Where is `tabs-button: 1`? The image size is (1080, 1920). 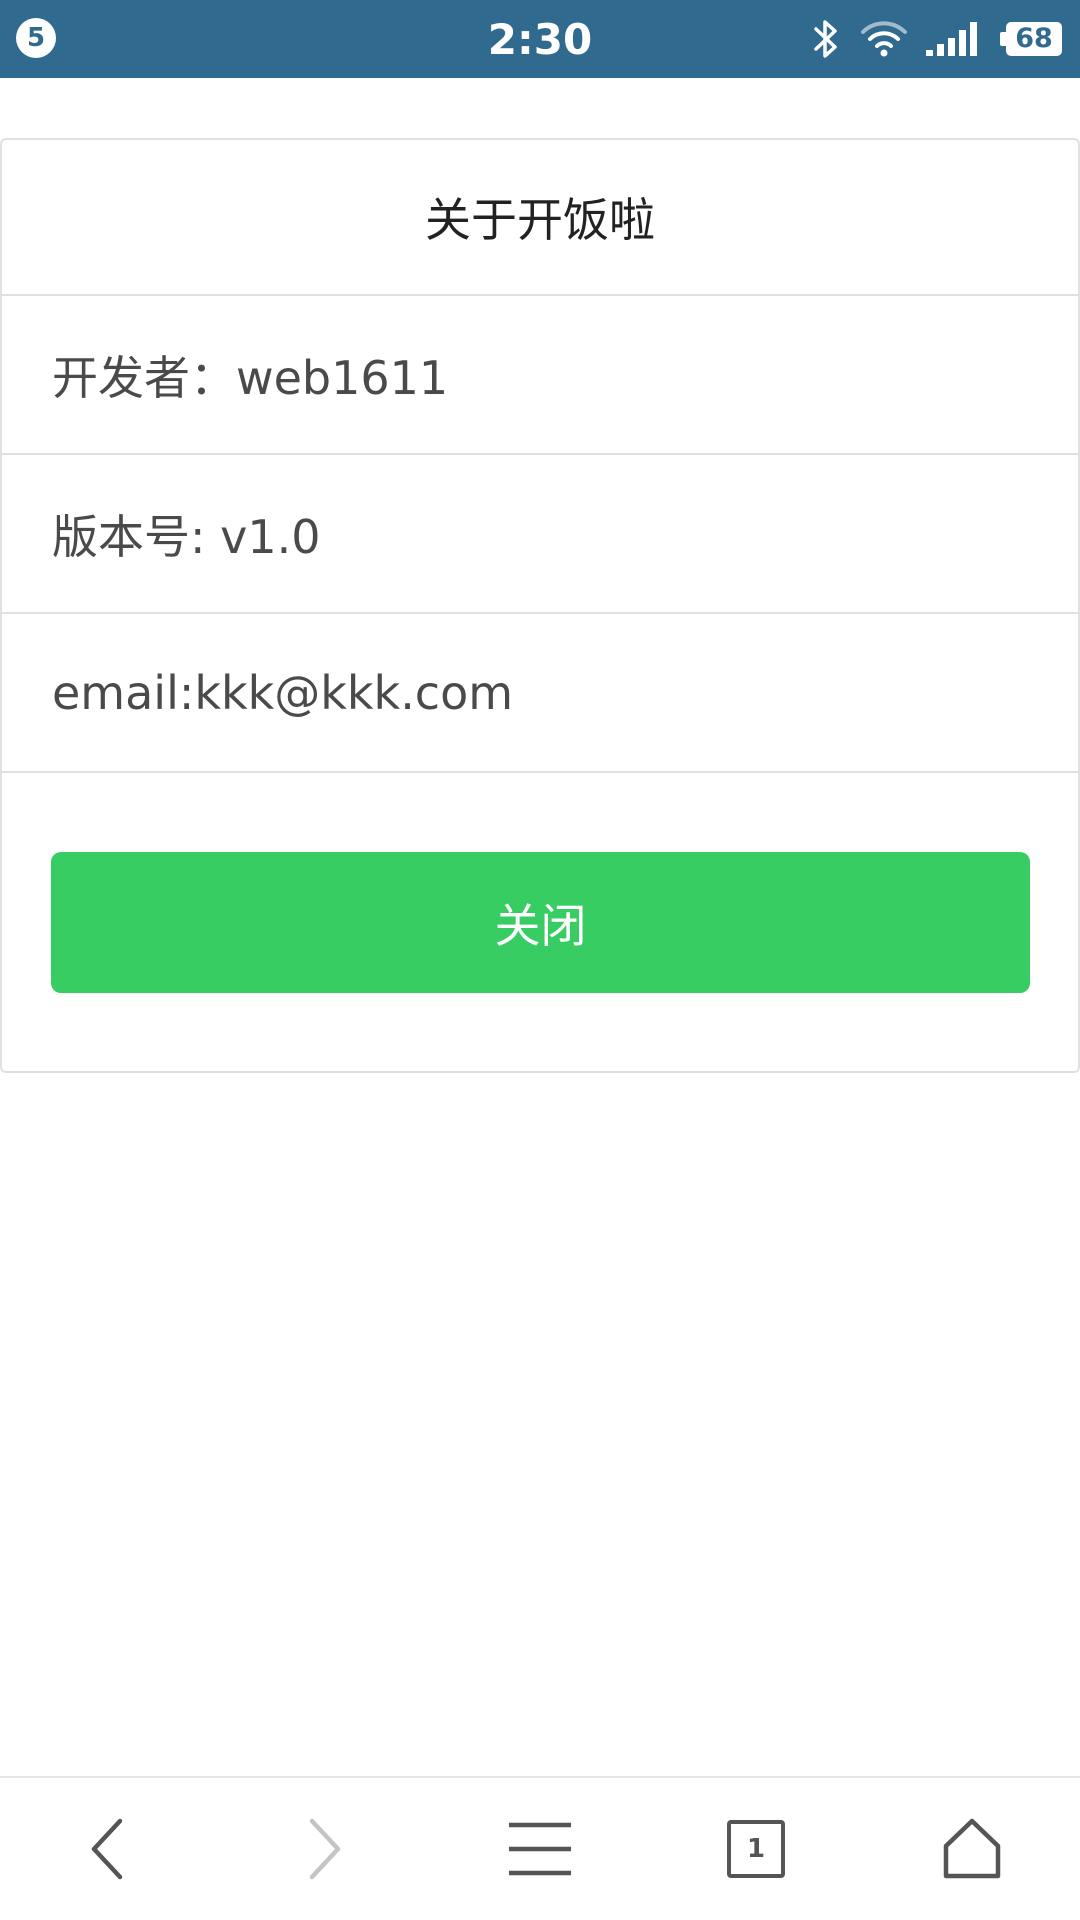
tabs-button: 1 is located at coordinates (756, 1849).